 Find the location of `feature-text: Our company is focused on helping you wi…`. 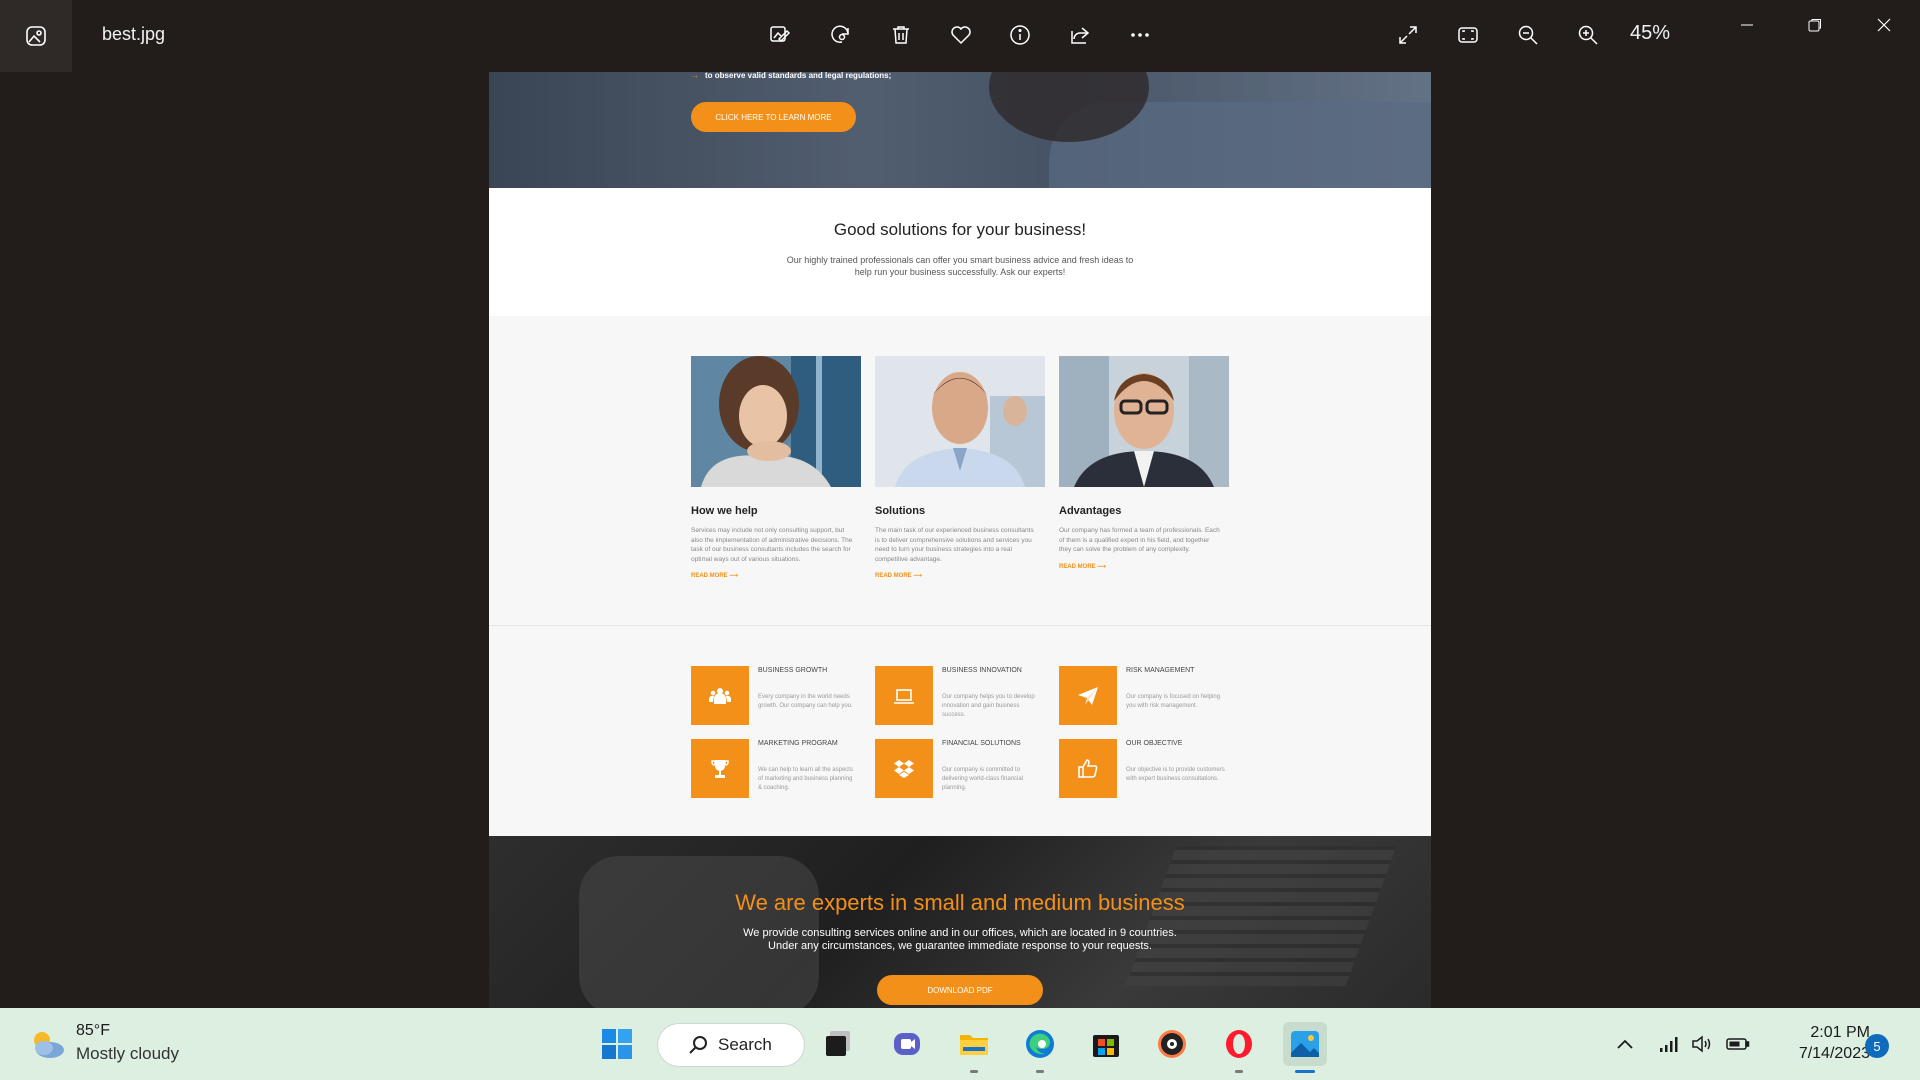

feature-text: Our company is focused on helping you wi… is located at coordinates (1173, 701).